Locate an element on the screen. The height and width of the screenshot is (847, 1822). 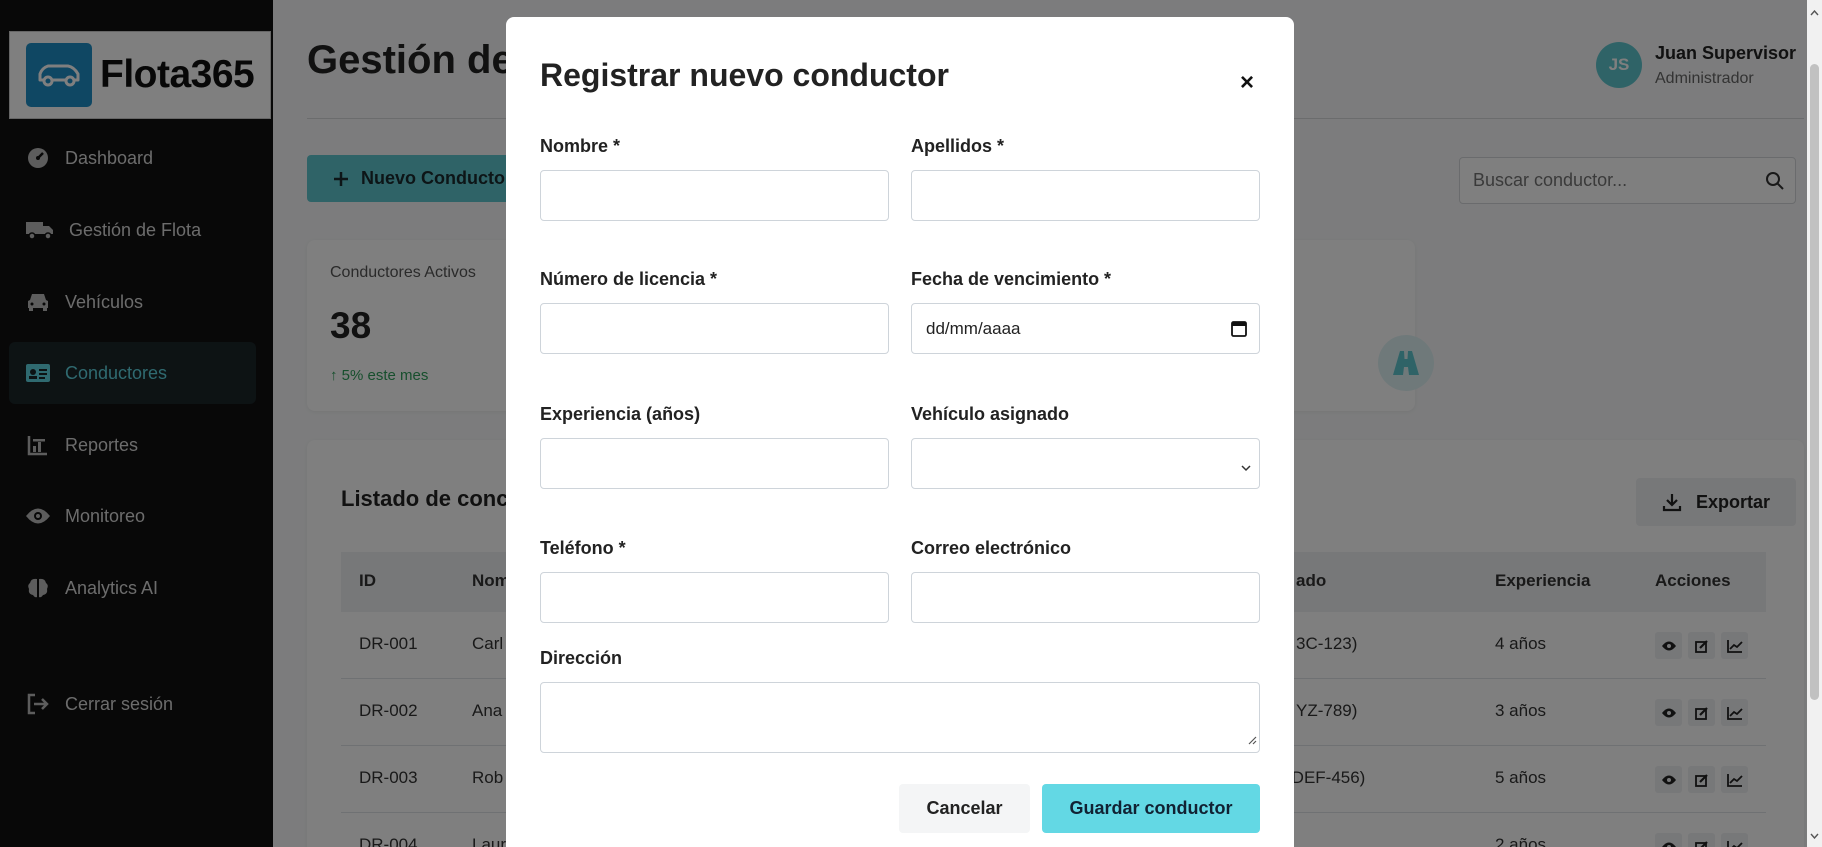
address-label: Dirección is located at coordinates (581, 658).